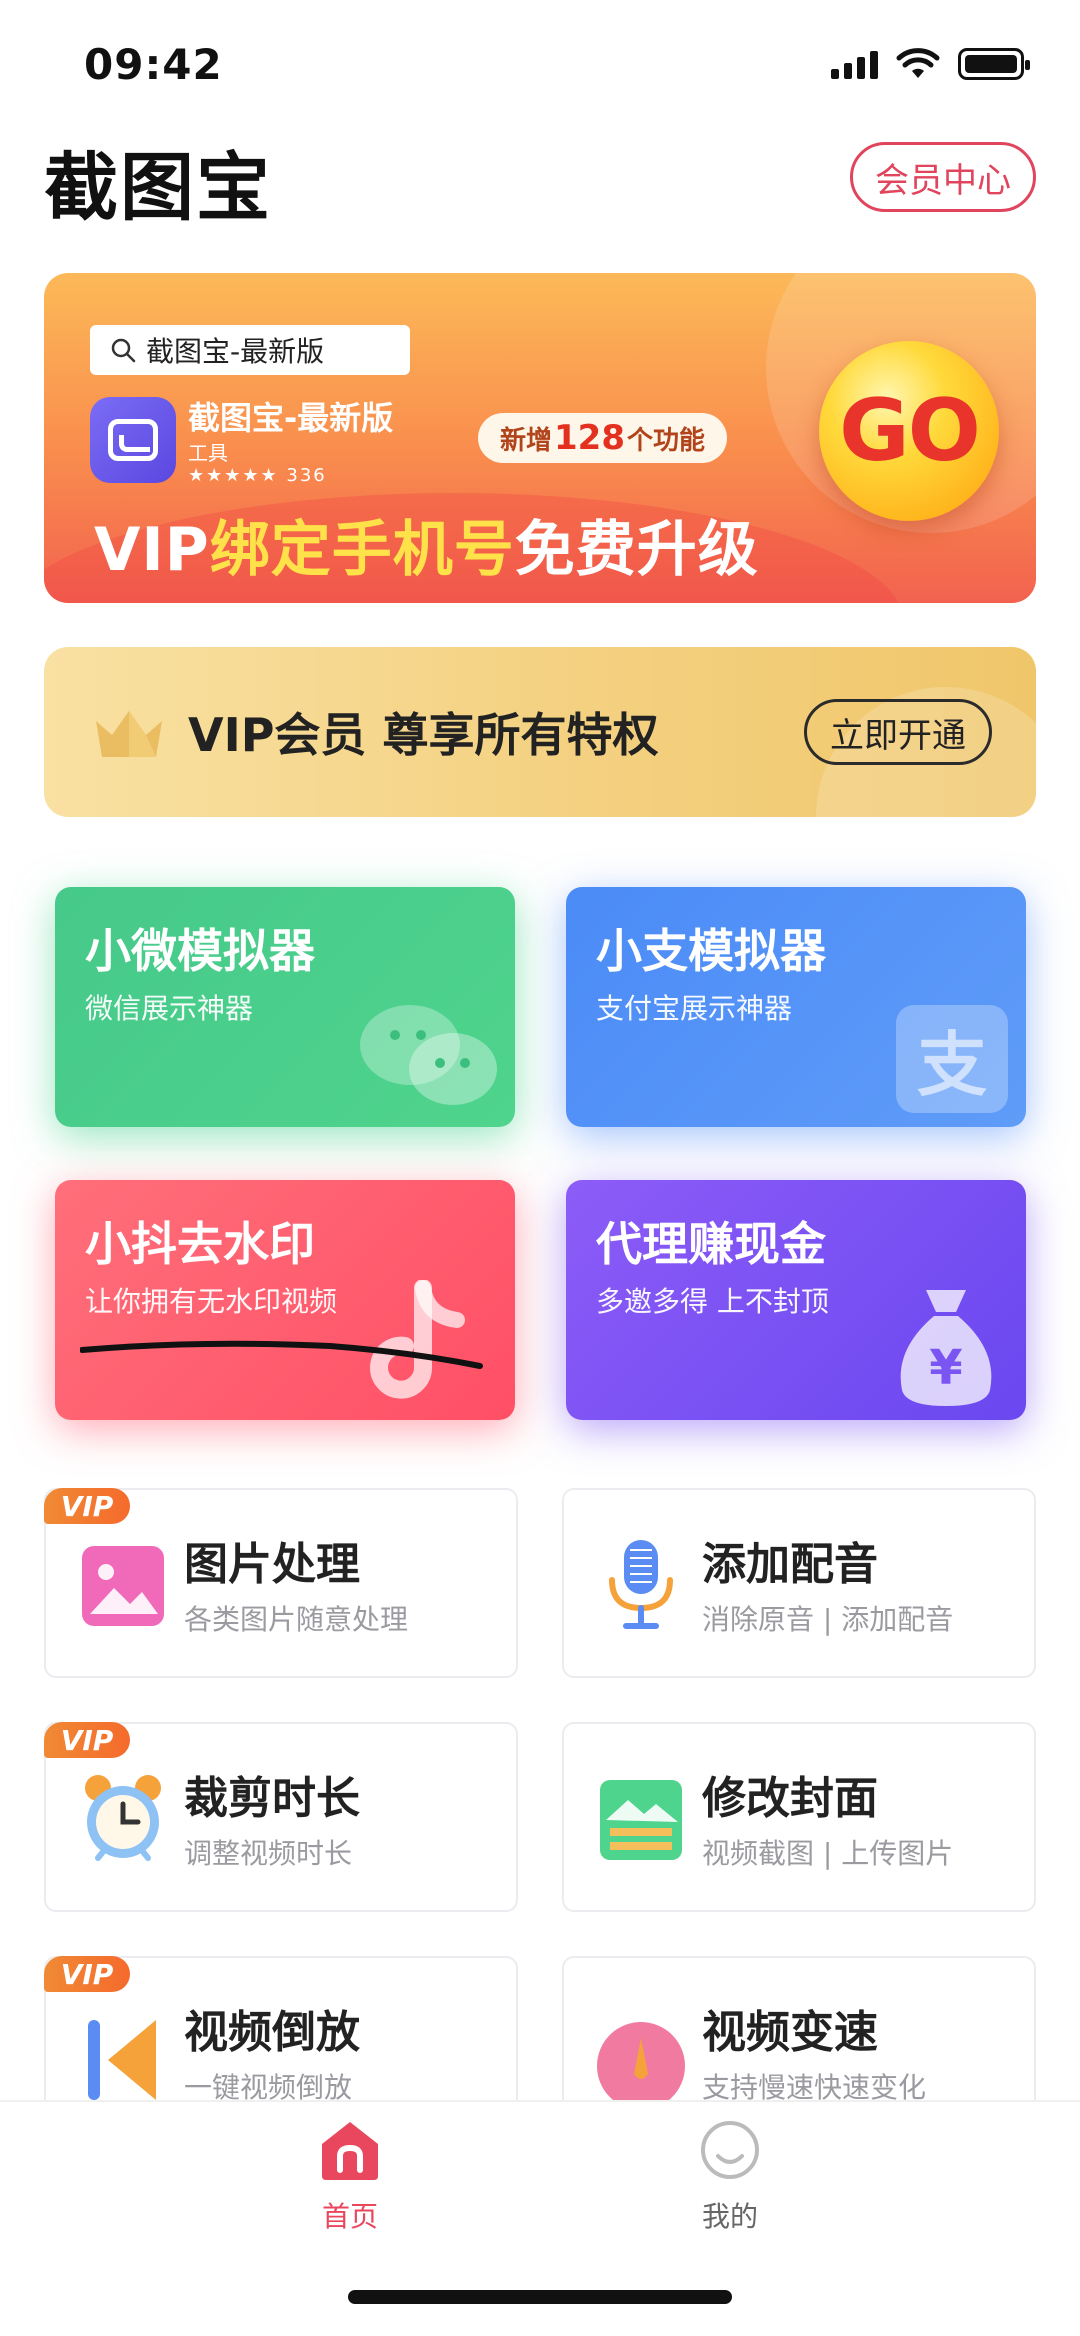 The height and width of the screenshot is (2336, 1080). I want to click on wechat-icon, so click(428, 1055).